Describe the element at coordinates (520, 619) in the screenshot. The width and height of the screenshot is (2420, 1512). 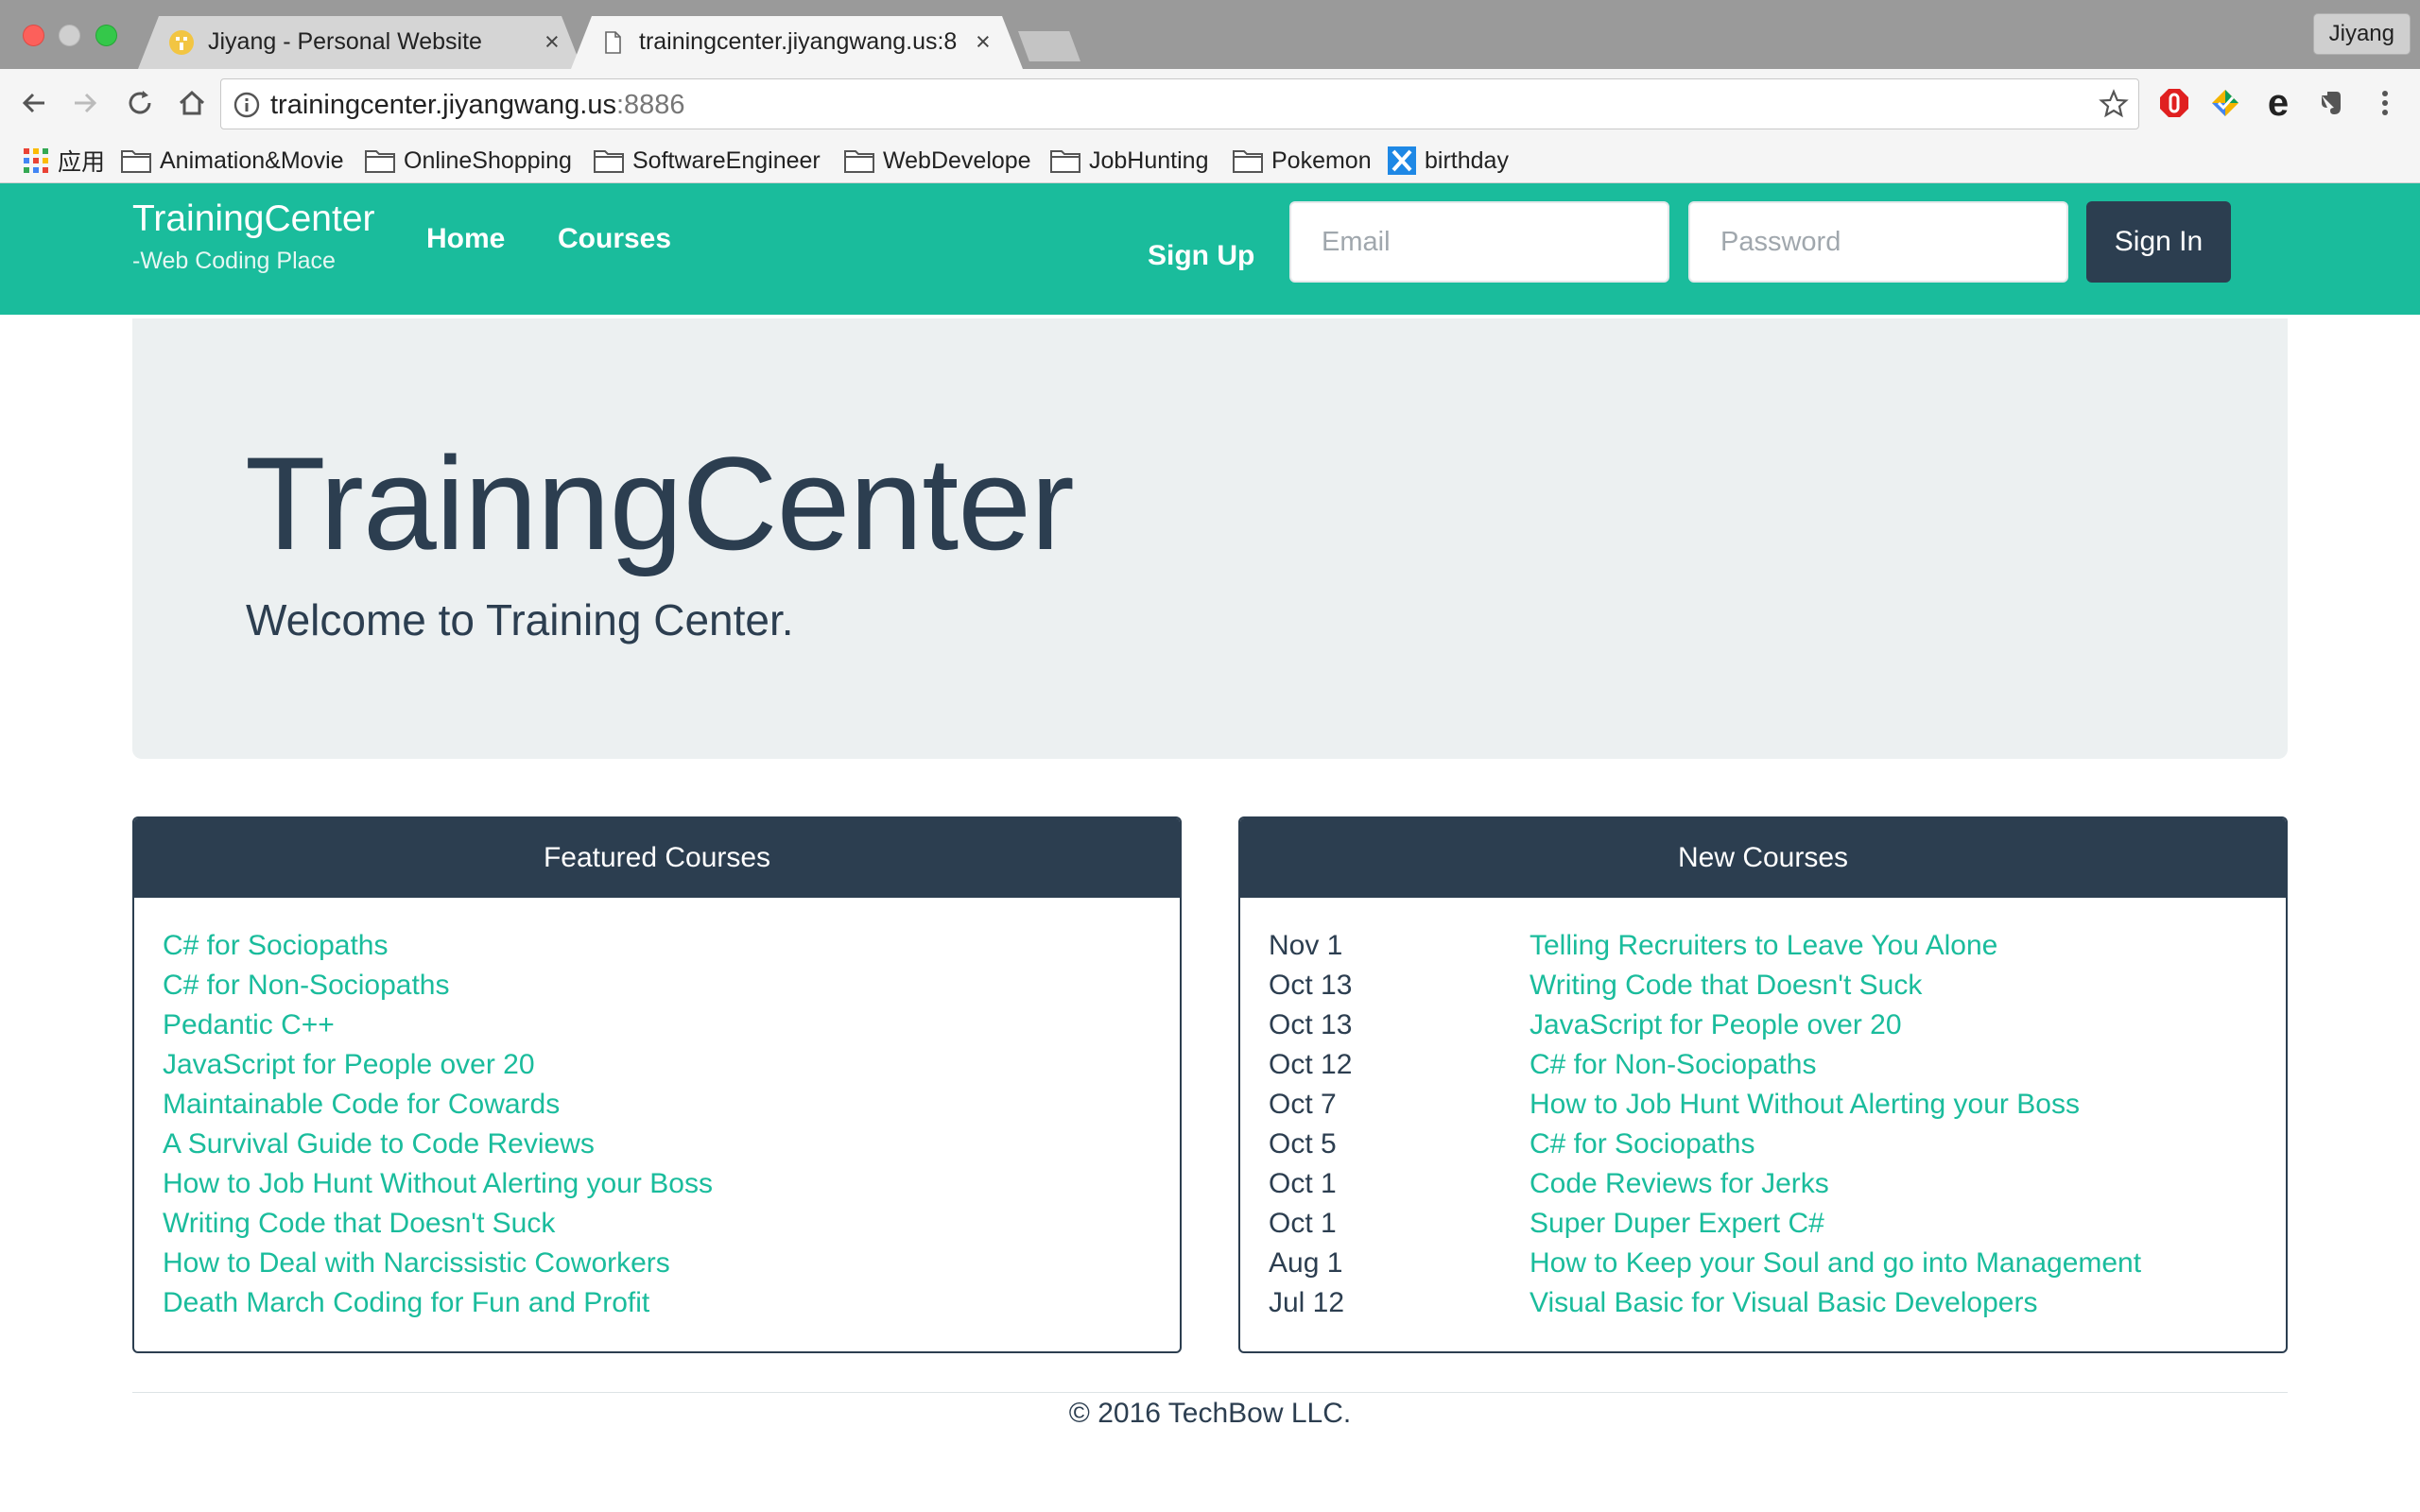
I see `hero-subtitle: Welcome to Training Center.` at that location.